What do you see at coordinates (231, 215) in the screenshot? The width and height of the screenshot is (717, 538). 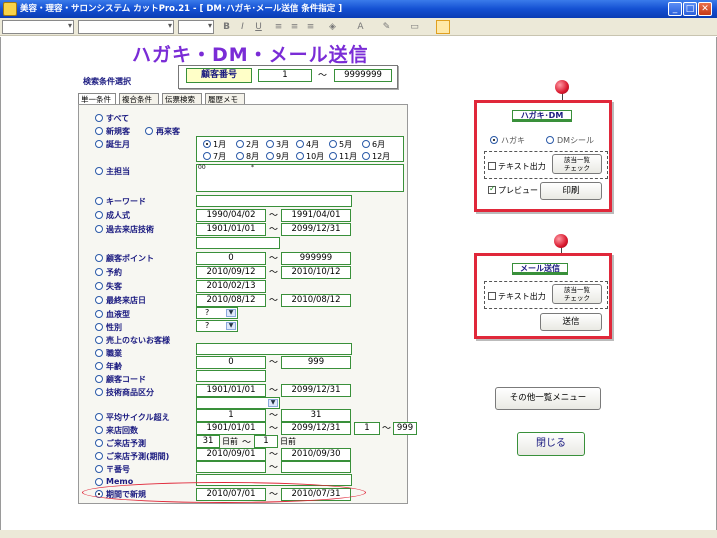 I see `coa-from-input: 1990/04/02` at bounding box center [231, 215].